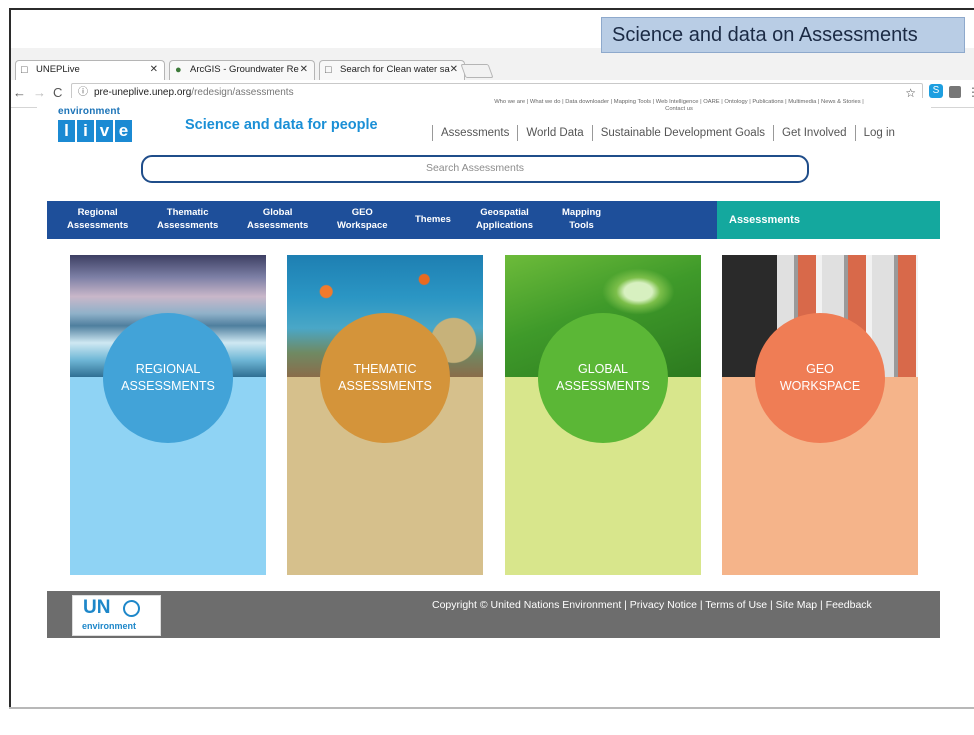 This screenshot has height=735, width=974. I want to click on nav-label: Tools, so click(581, 225).